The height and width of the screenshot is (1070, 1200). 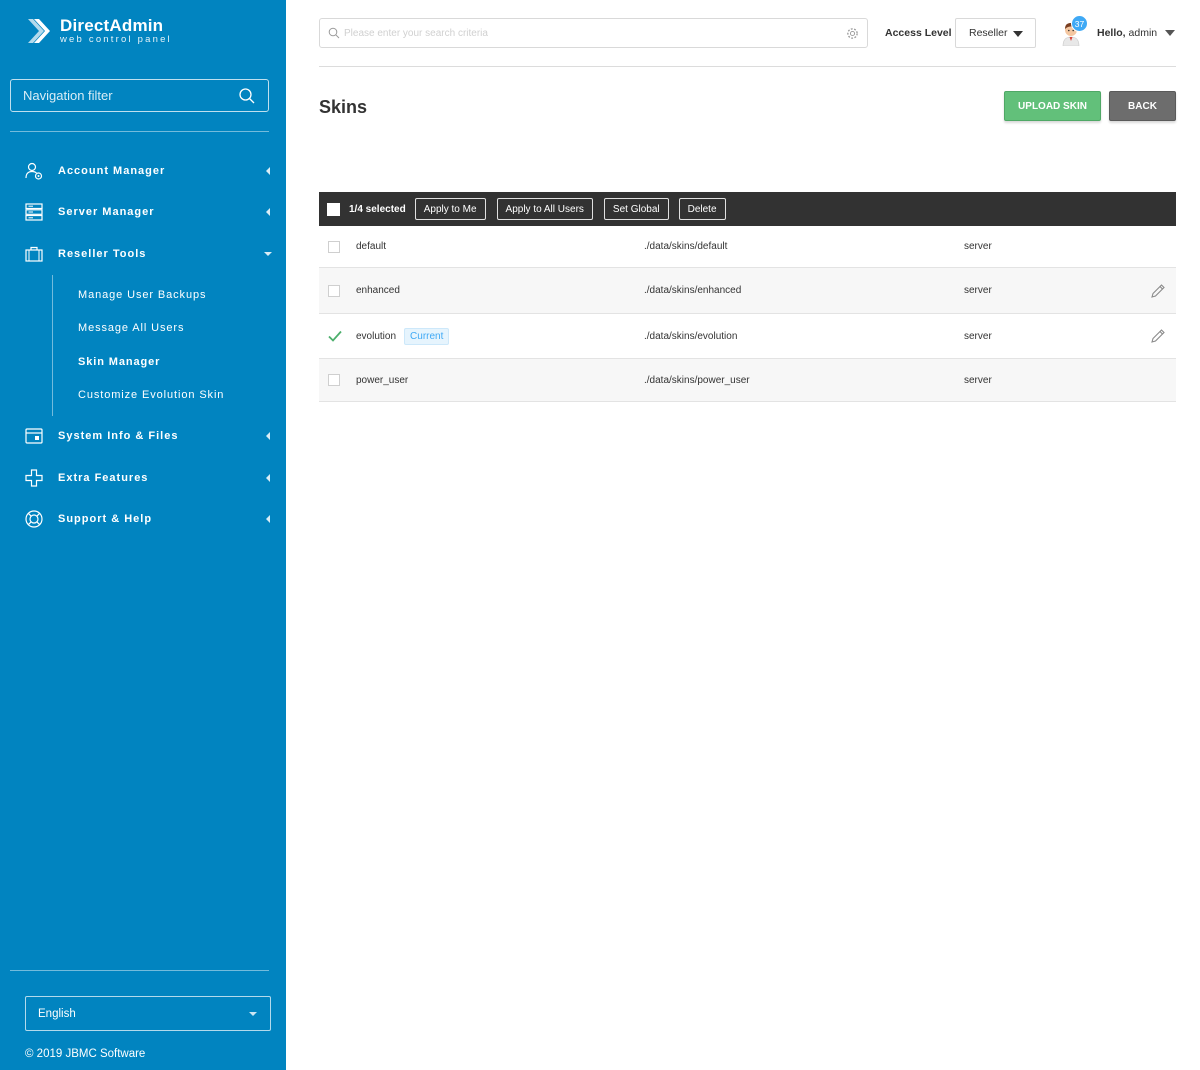 I want to click on gear-icon, so click(x=852, y=33).